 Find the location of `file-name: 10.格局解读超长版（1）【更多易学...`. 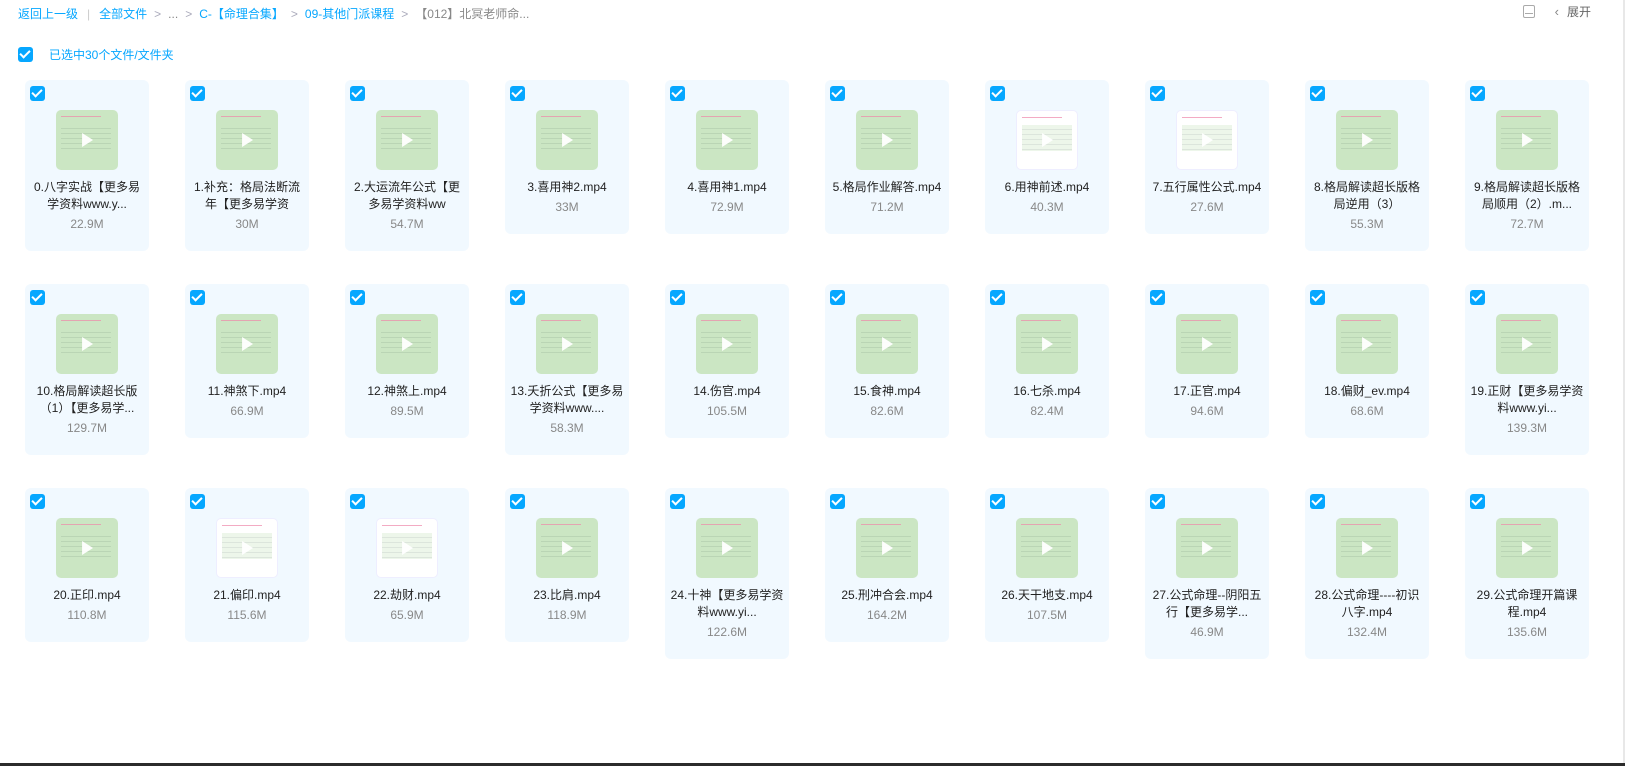

file-name: 10.格局解读超长版（1）【更多易学... is located at coordinates (87, 400).